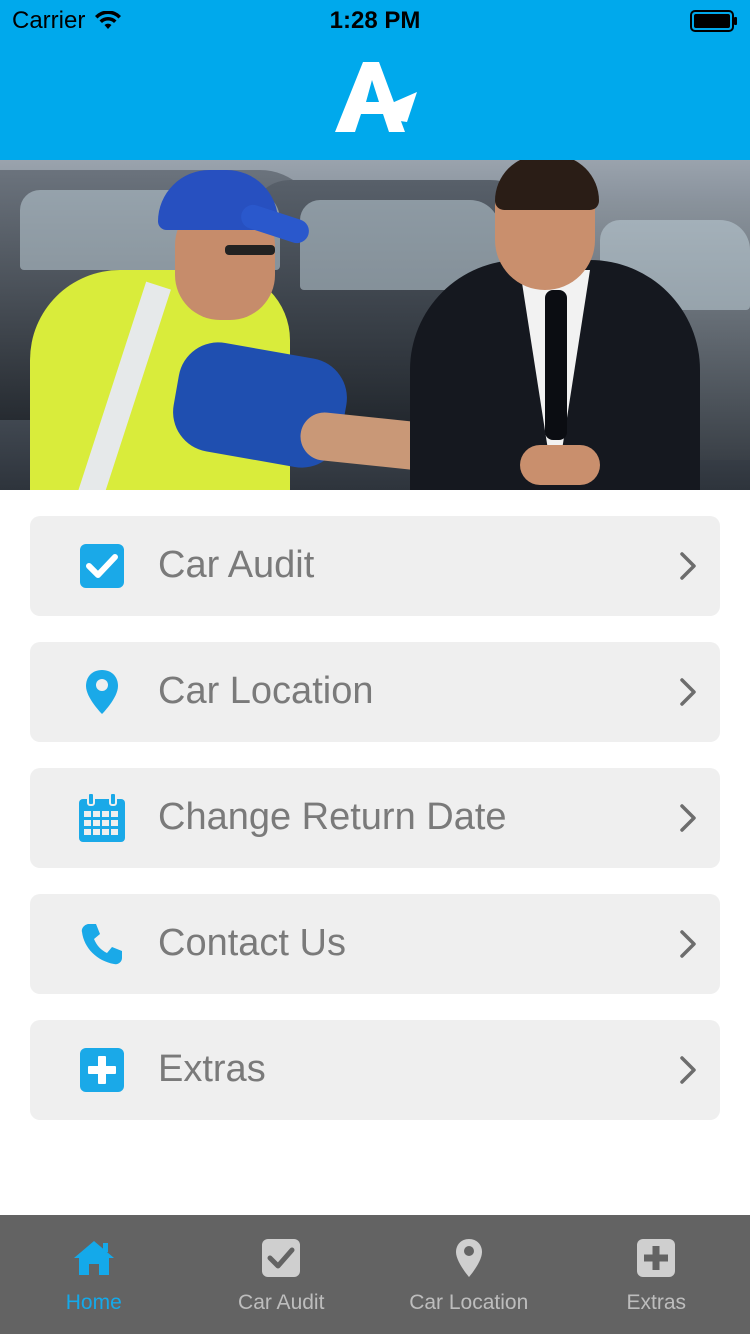  Describe the element at coordinates (376, 97) in the screenshot. I see `airparks-a-logo` at that location.